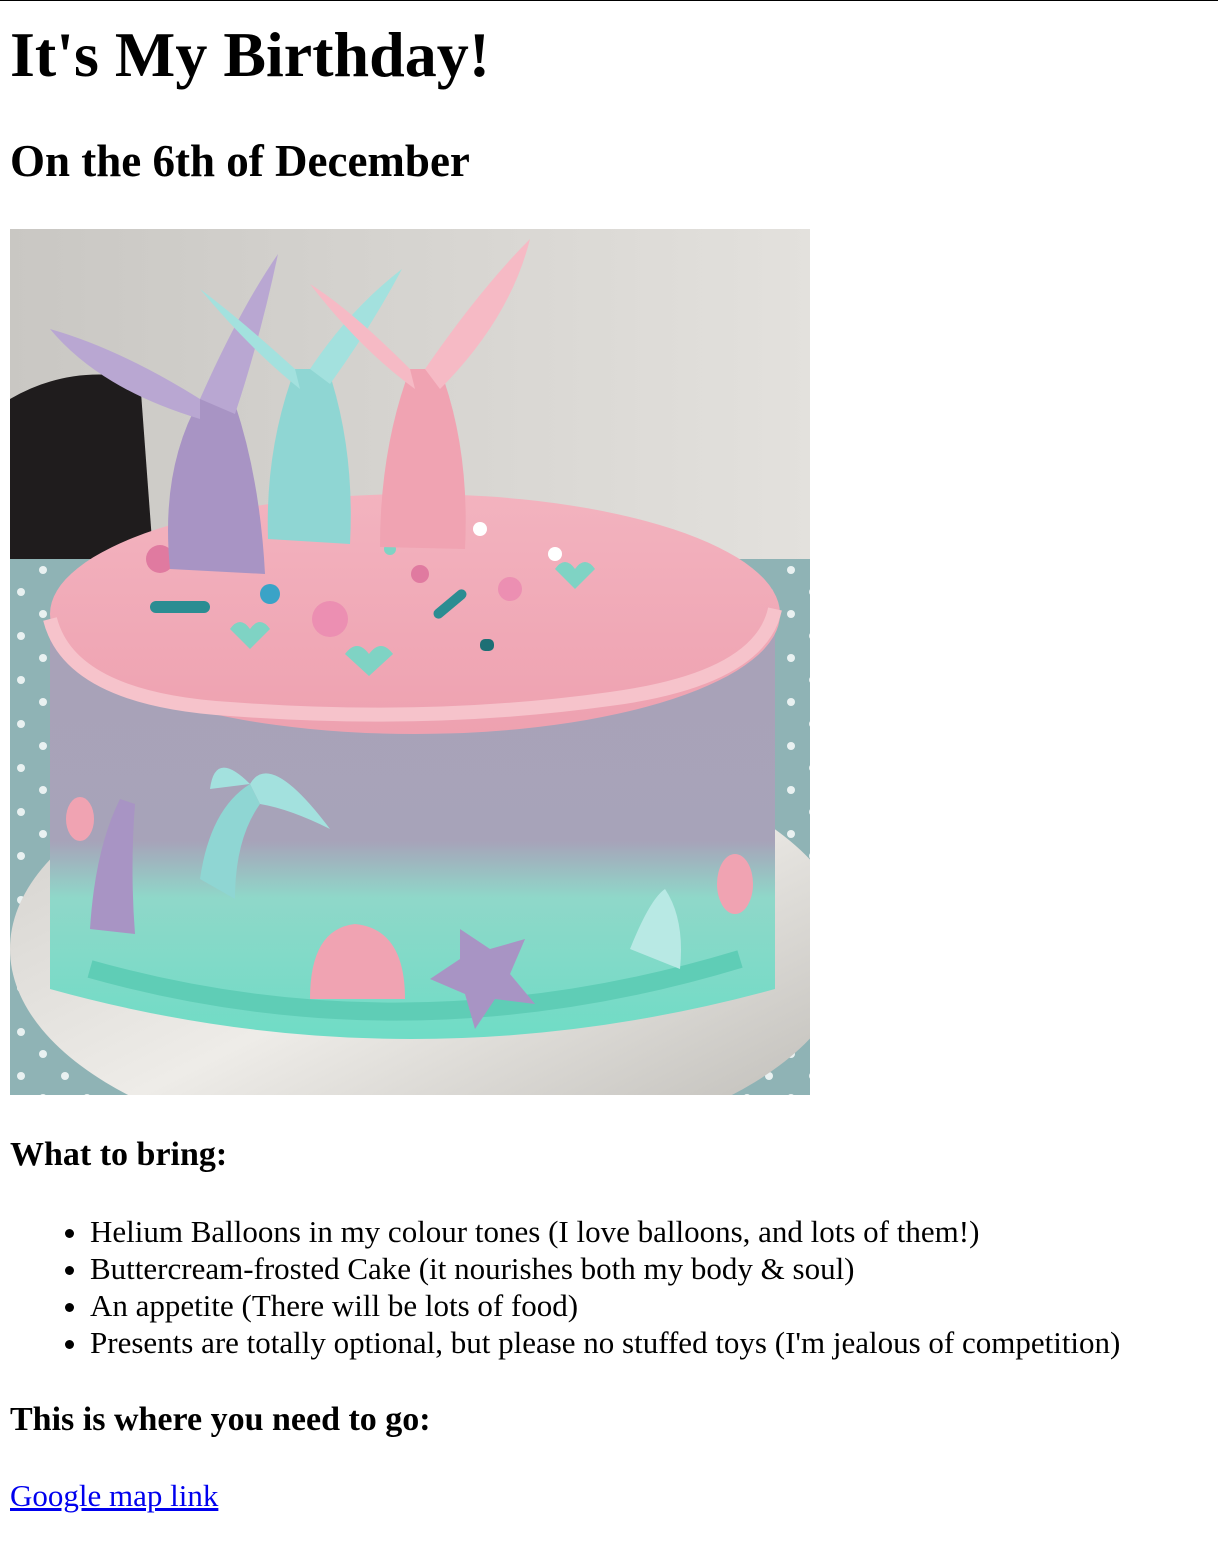 The image size is (1218, 1544). I want to click on google-map-link: Google map link, so click(114, 1496).